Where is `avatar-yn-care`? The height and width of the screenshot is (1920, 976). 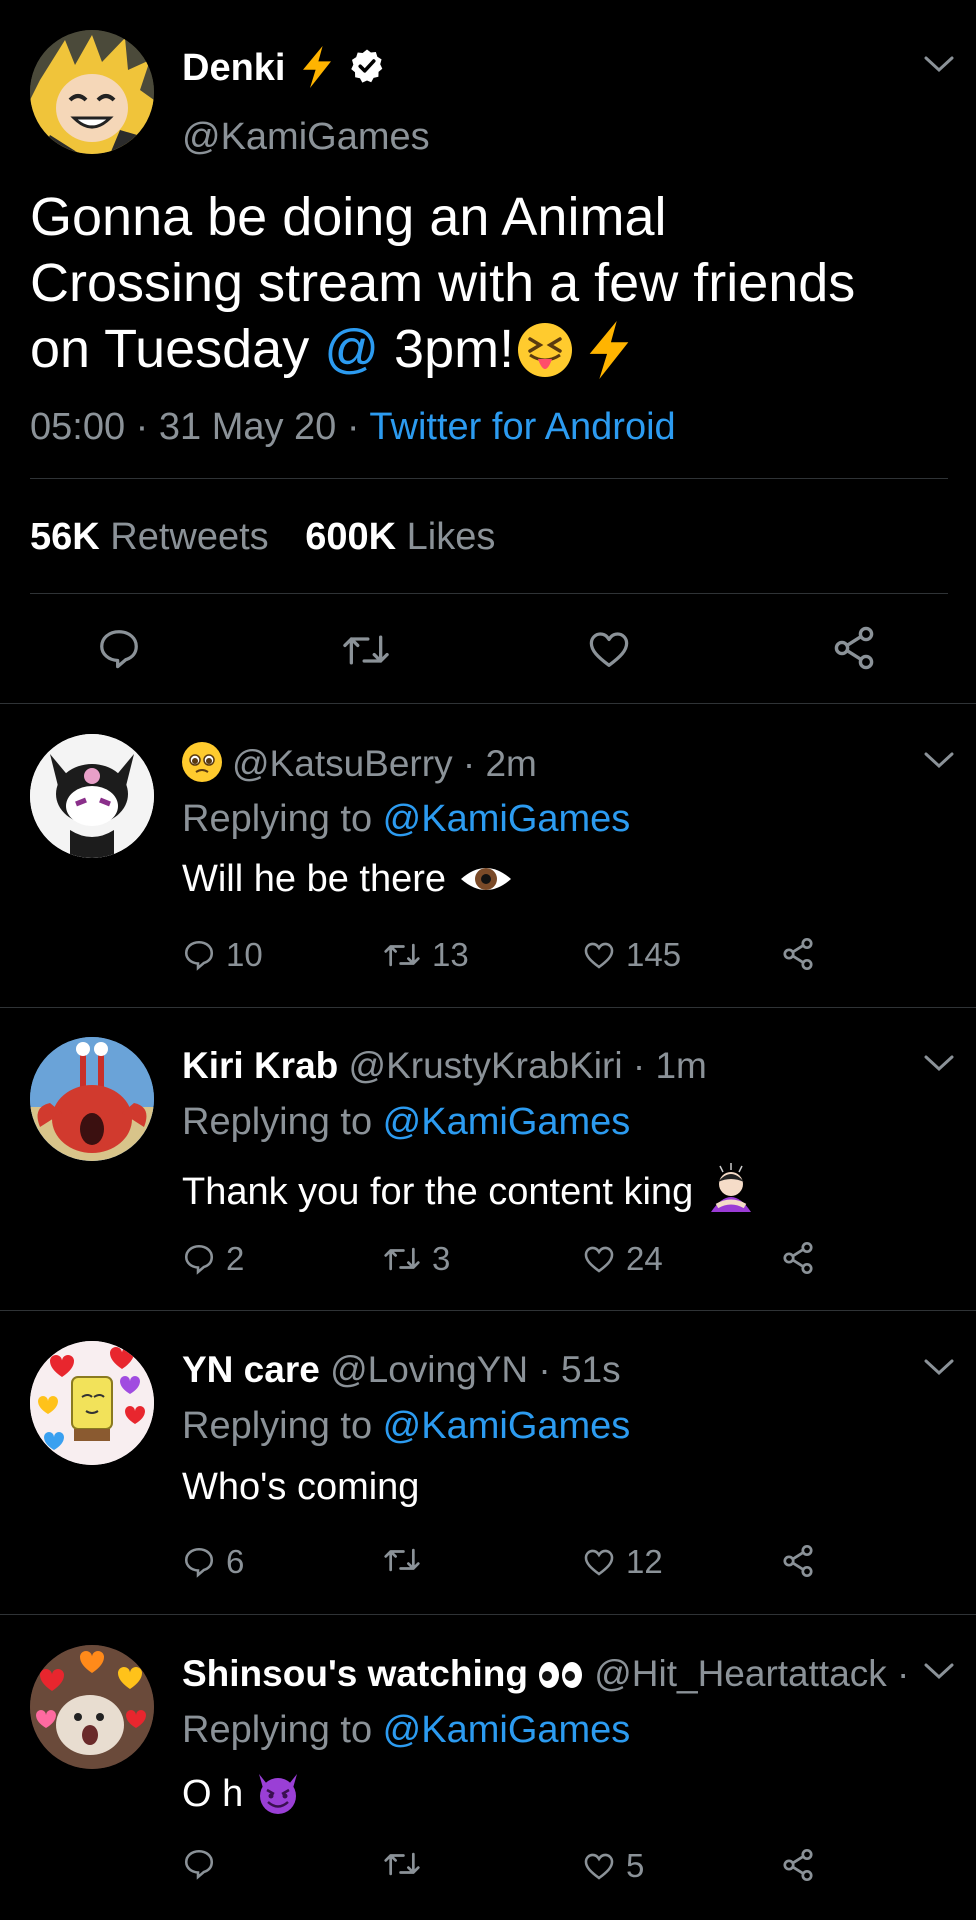 avatar-yn-care is located at coordinates (92, 1403).